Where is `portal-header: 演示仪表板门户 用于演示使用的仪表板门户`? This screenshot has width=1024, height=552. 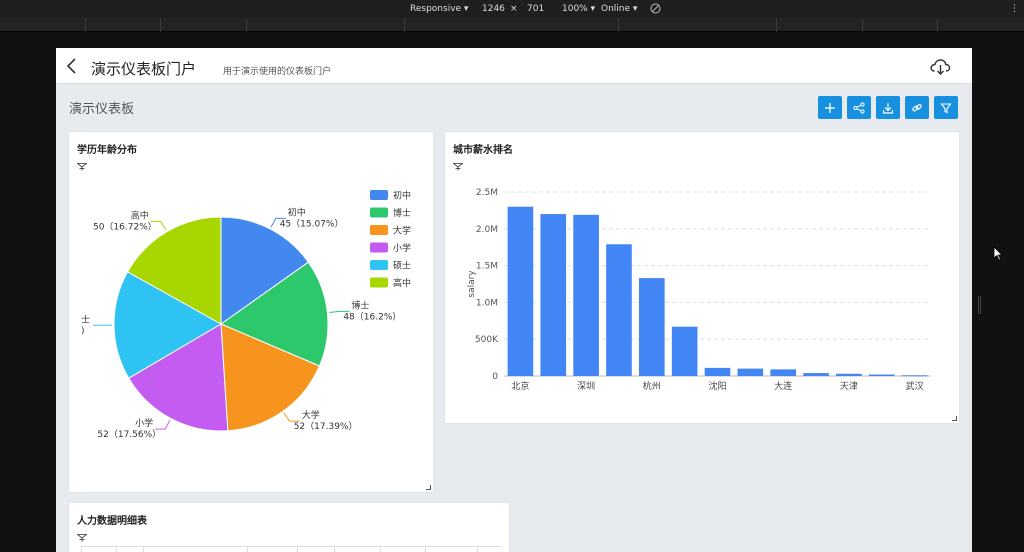 portal-header: 演示仪表板门户 用于演示使用的仪表板门户 is located at coordinates (514, 66).